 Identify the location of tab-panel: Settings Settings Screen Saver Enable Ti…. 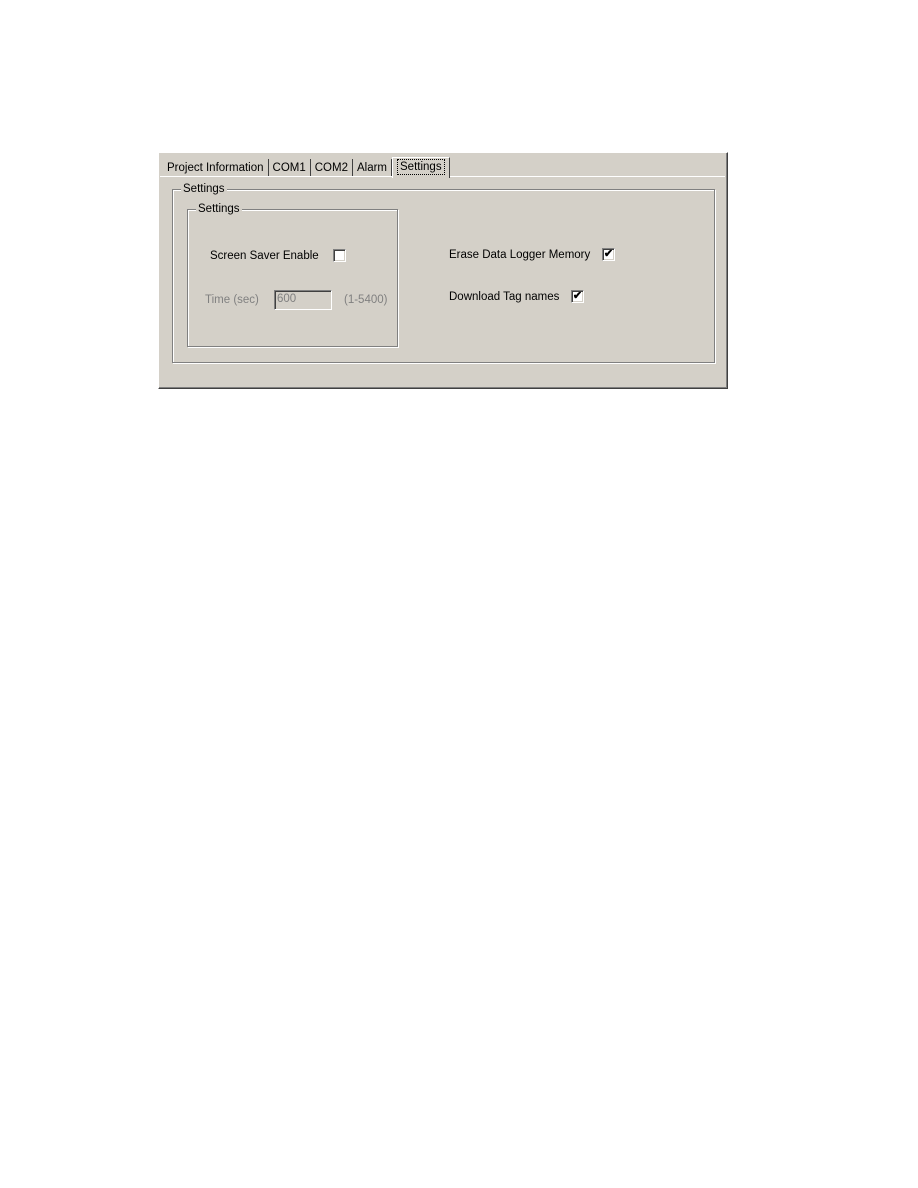
(442, 281).